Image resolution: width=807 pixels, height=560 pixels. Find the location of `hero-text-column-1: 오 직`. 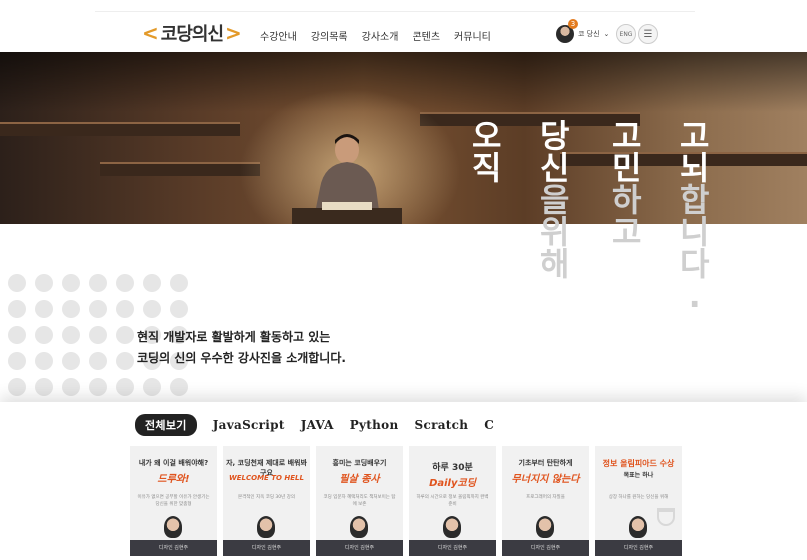

hero-text-column-1: 오 직 is located at coordinates (486, 152).